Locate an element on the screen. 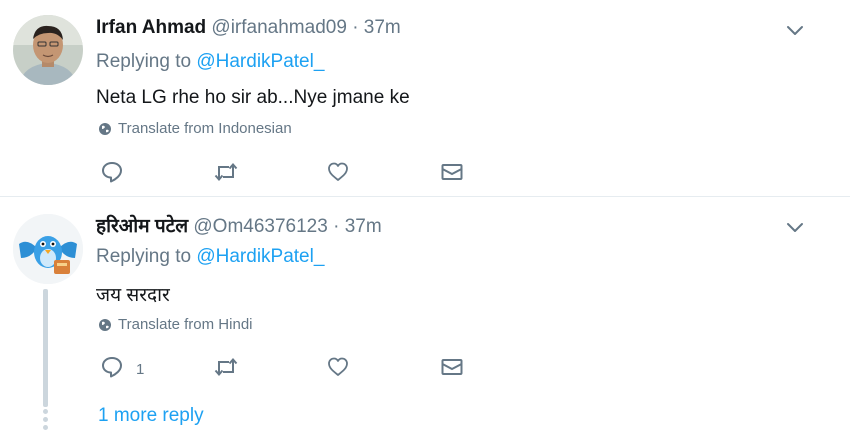 Image resolution: width=850 pixels, height=441 pixels. thread-line is located at coordinates (45, 348).